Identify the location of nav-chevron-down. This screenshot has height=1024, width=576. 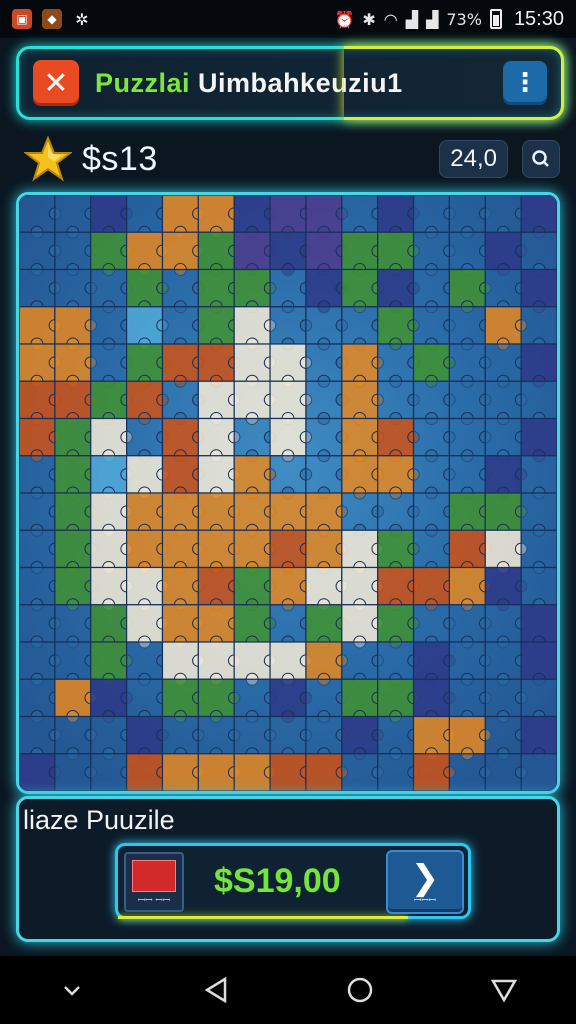
(72, 990).